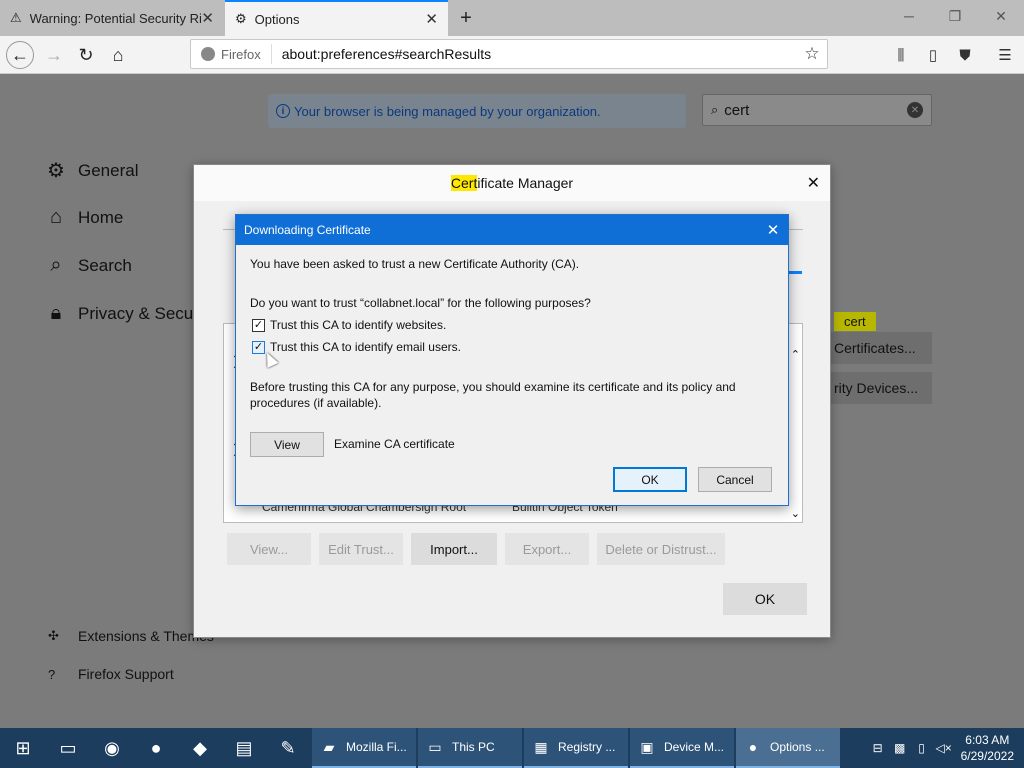  Describe the element at coordinates (909, 16) in the screenshot. I see `minimize-button: ─` at that location.